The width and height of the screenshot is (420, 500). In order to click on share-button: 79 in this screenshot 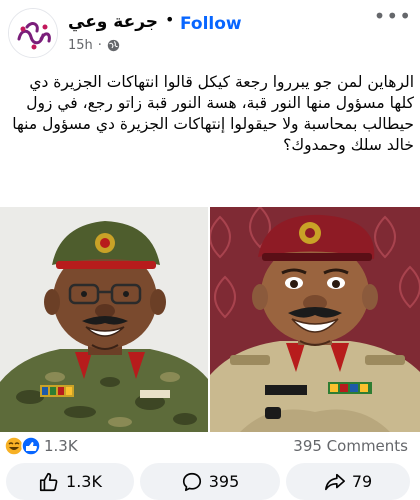, I will do `click(348, 481)`.